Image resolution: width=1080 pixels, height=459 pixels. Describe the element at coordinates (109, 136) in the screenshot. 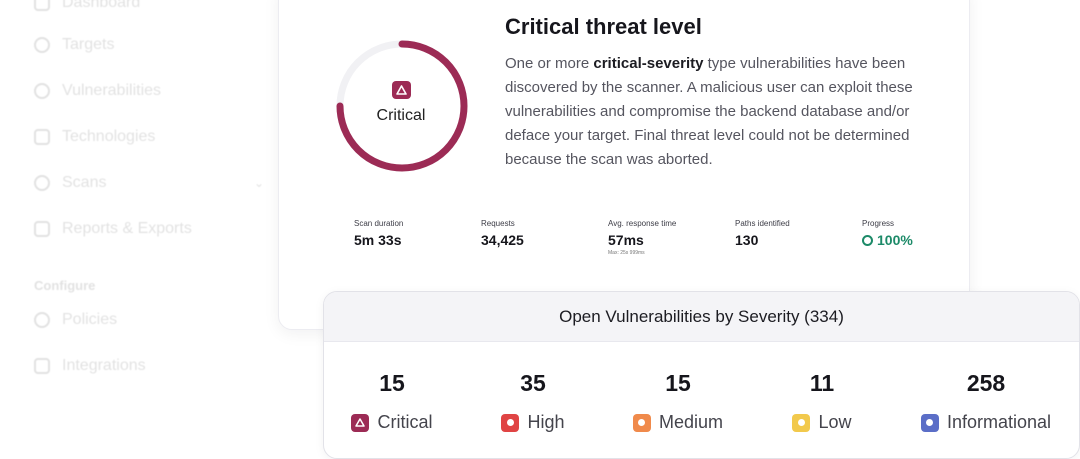

I see `sidebar-item-label: Technologies` at that location.